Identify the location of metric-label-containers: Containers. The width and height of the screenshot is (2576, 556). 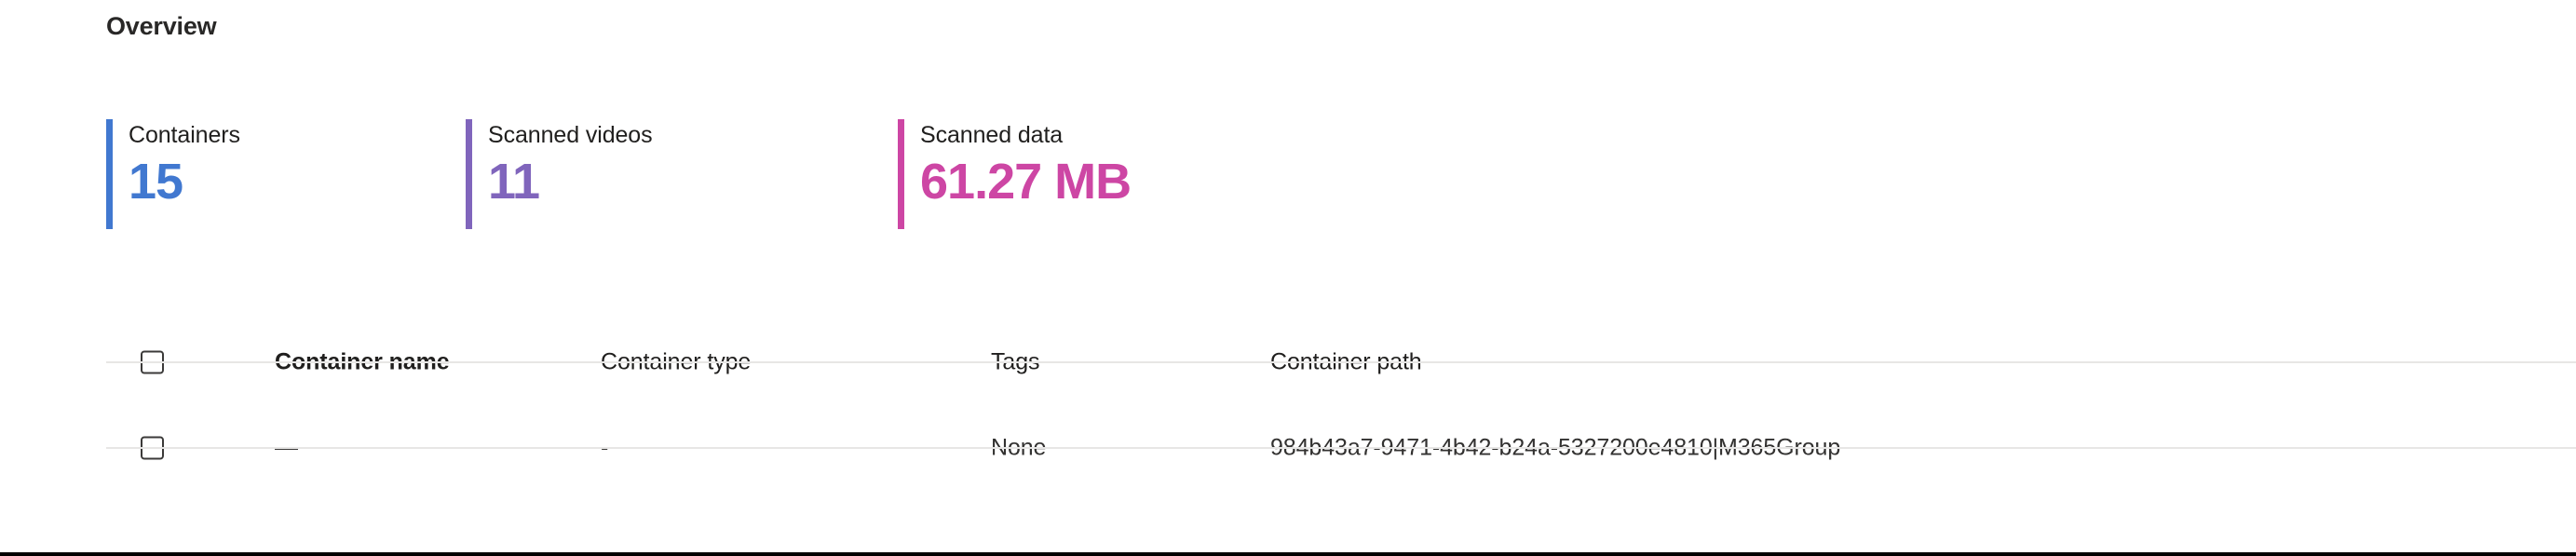
(184, 135).